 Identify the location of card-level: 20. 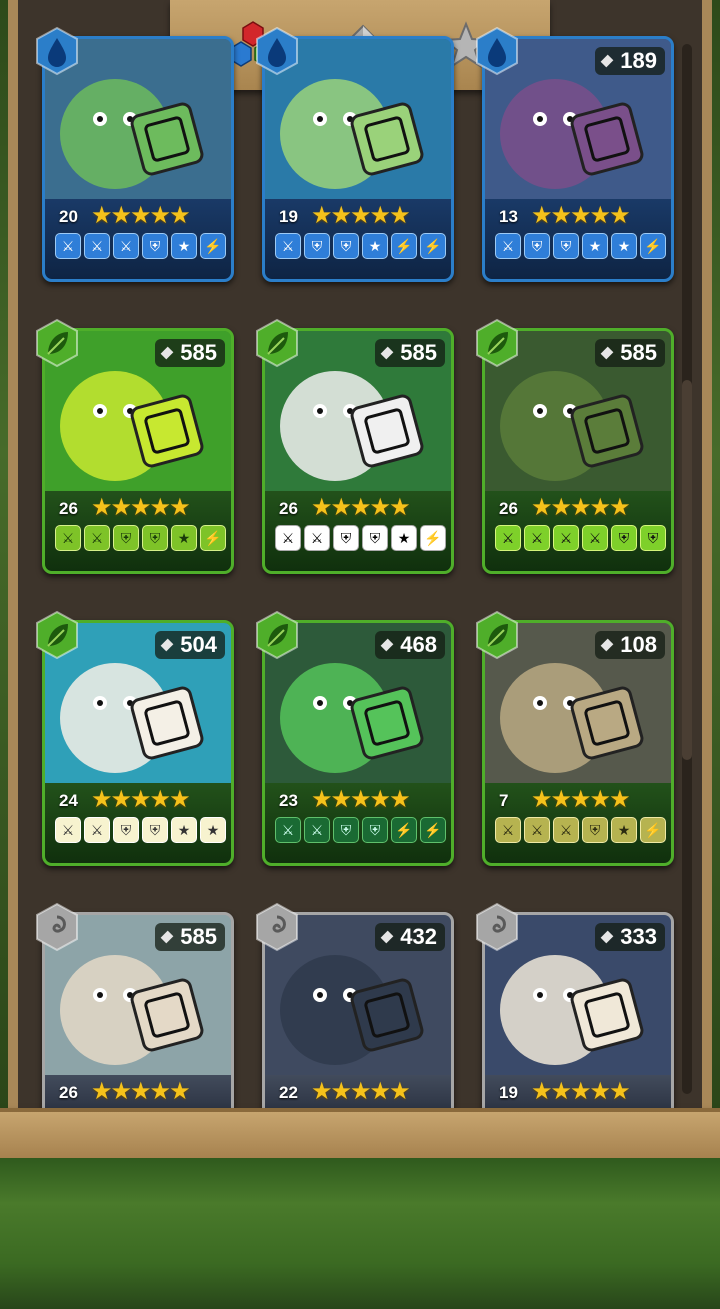
(68, 216).